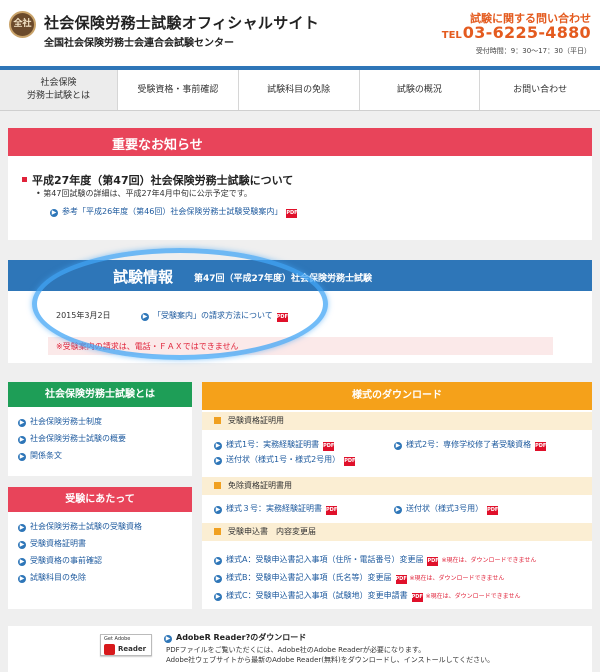 This screenshot has width=600, height=672. Describe the element at coordinates (540, 90) in the screenshot. I see `nav-item-contact: お問い合わせ` at that location.